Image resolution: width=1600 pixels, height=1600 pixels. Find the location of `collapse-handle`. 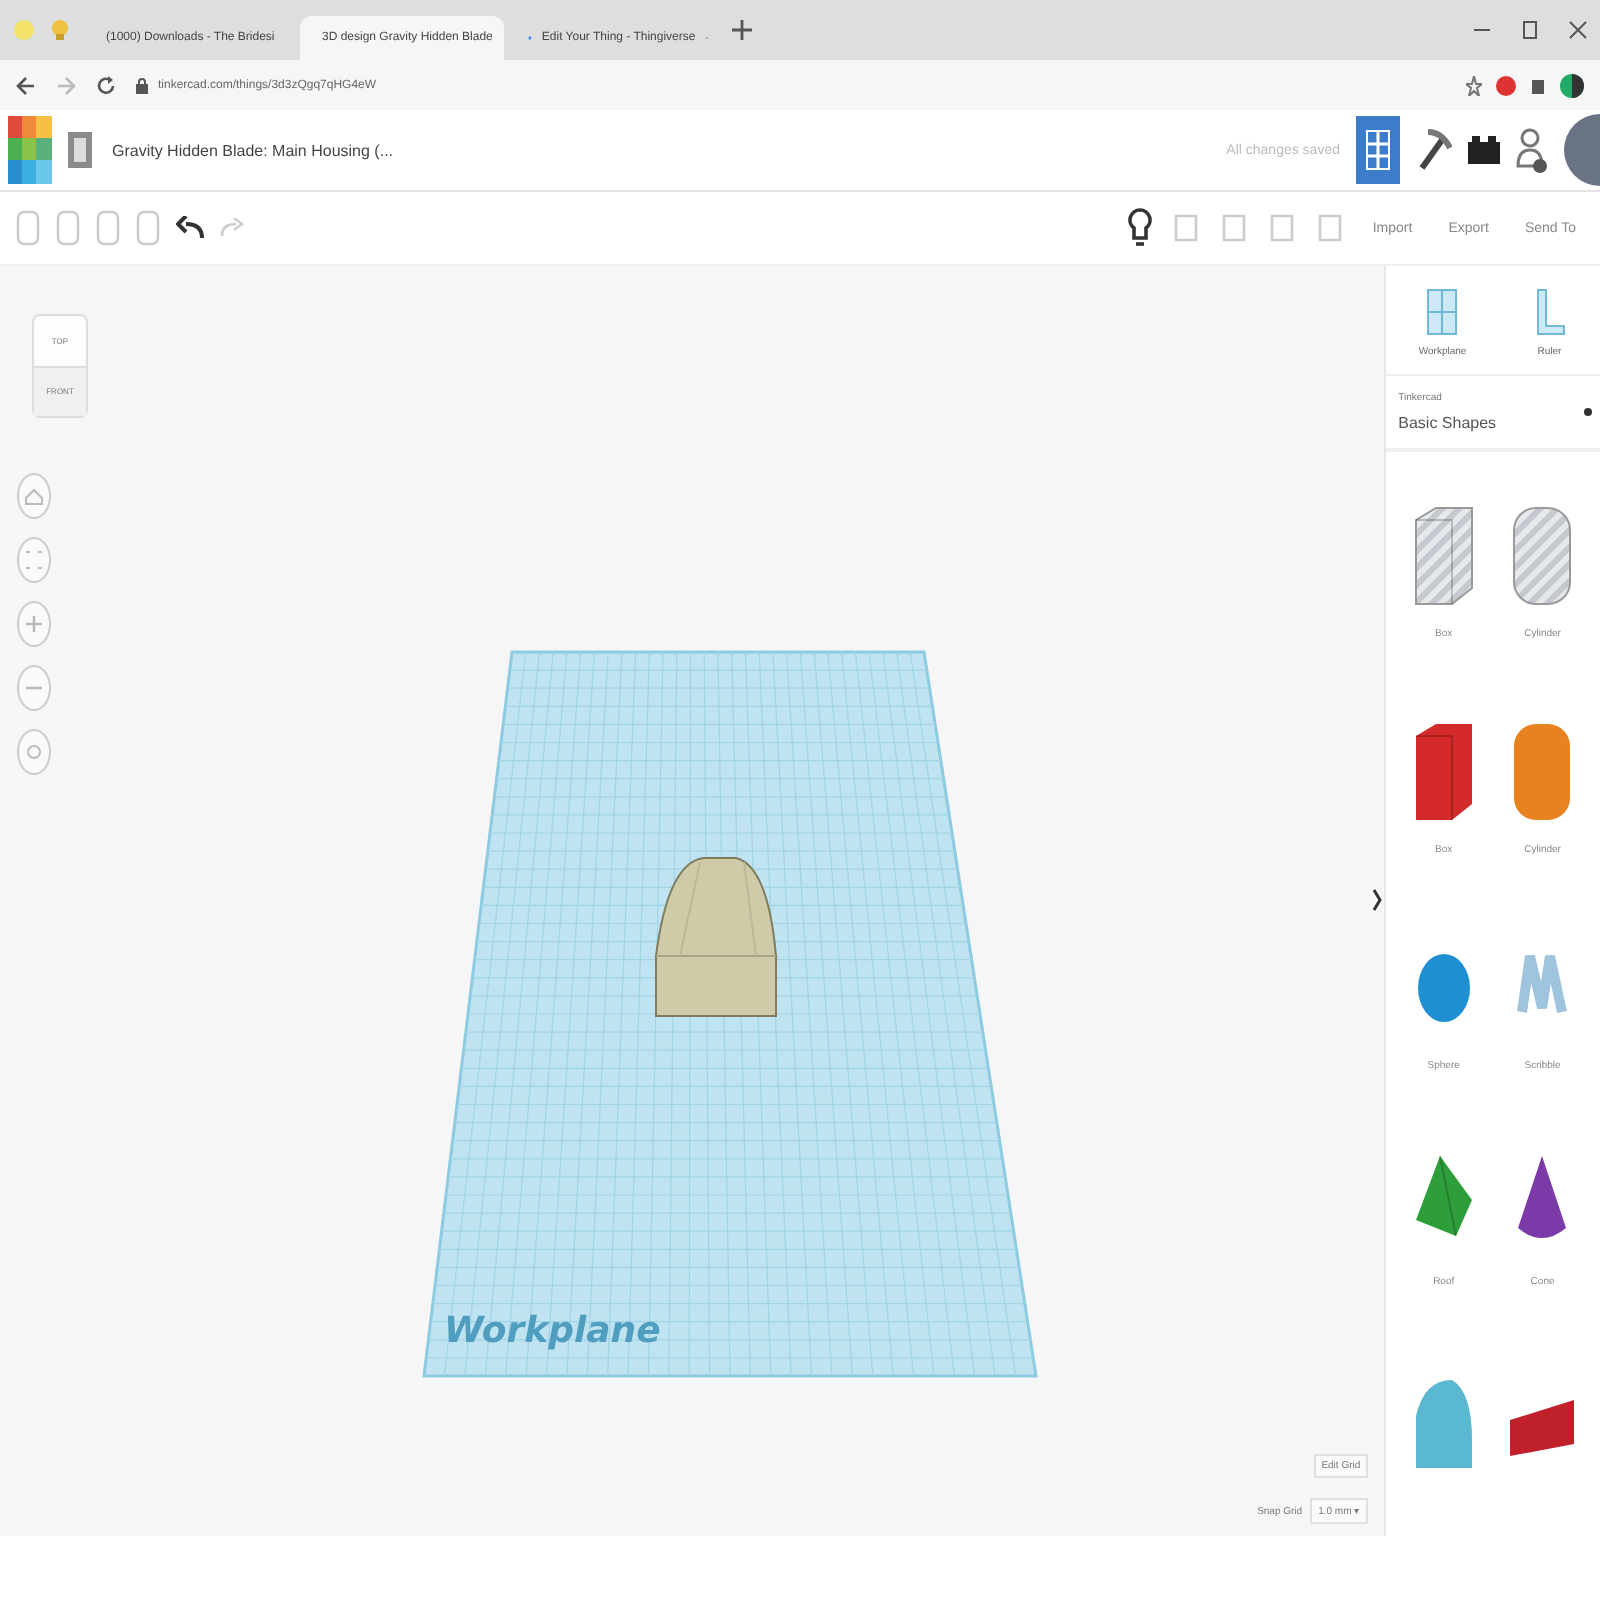

collapse-handle is located at coordinates (1378, 900).